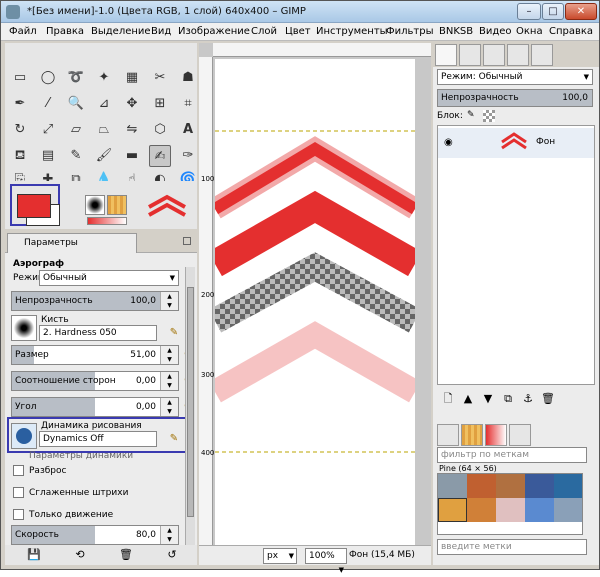 This screenshot has width=600, height=577. Describe the element at coordinates (104, 78) in the screenshot. I see `fuzzy-select-icon: ✦` at that location.